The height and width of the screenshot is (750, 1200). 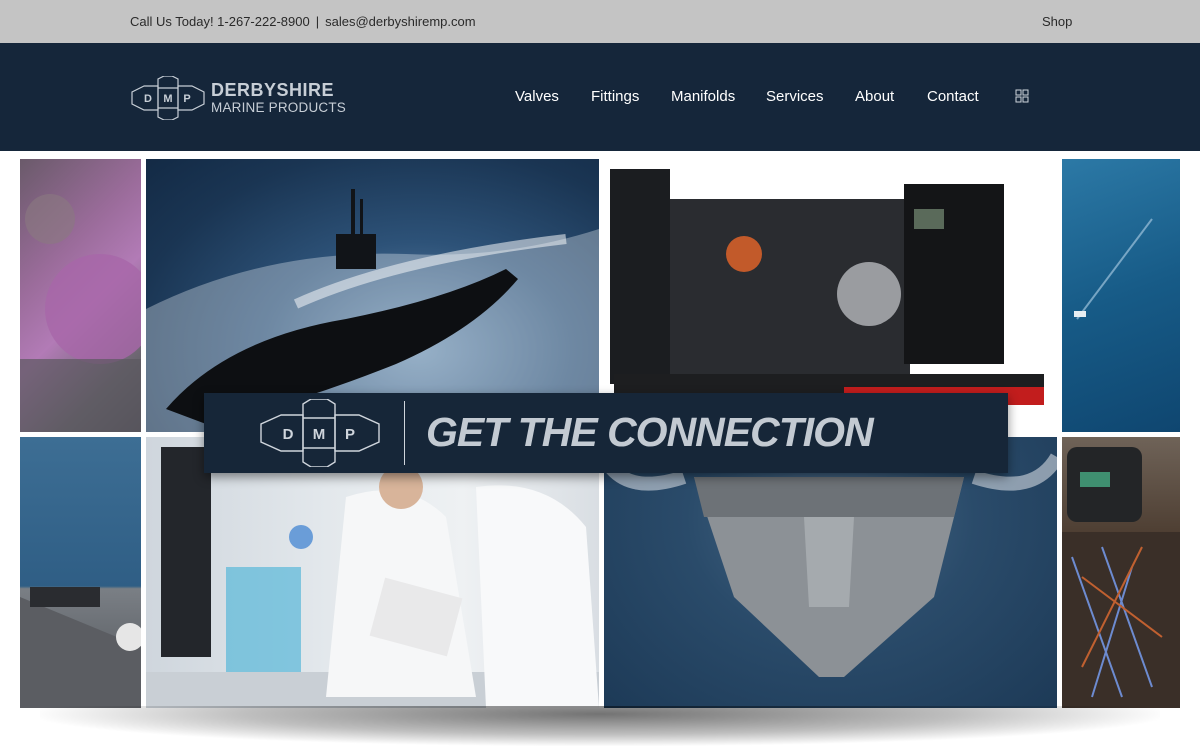 What do you see at coordinates (1121, 295) in the screenshot?
I see `ocean-ship-image` at bounding box center [1121, 295].